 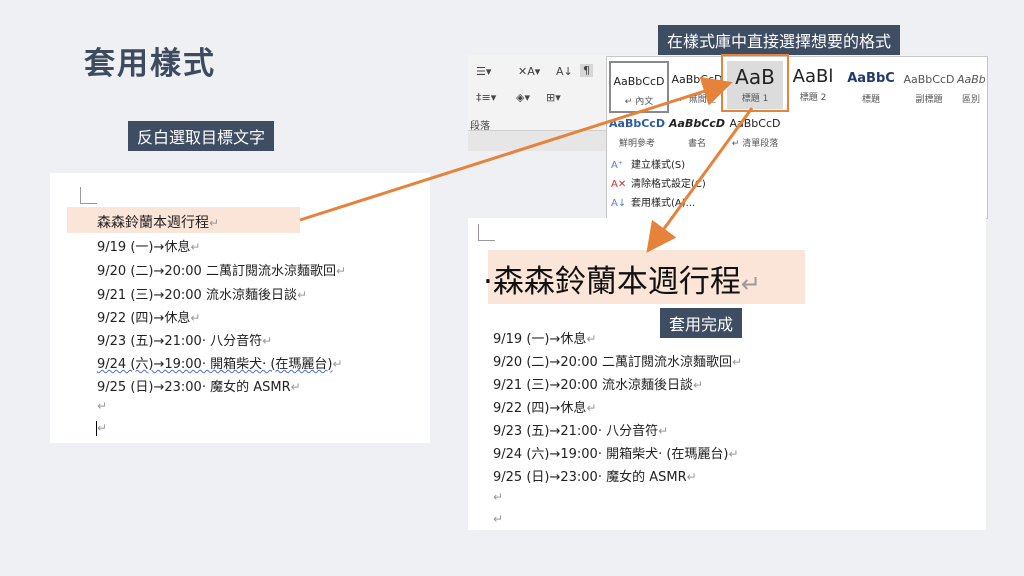 I want to click on arrow-to-heading1, so click(x=516, y=149).